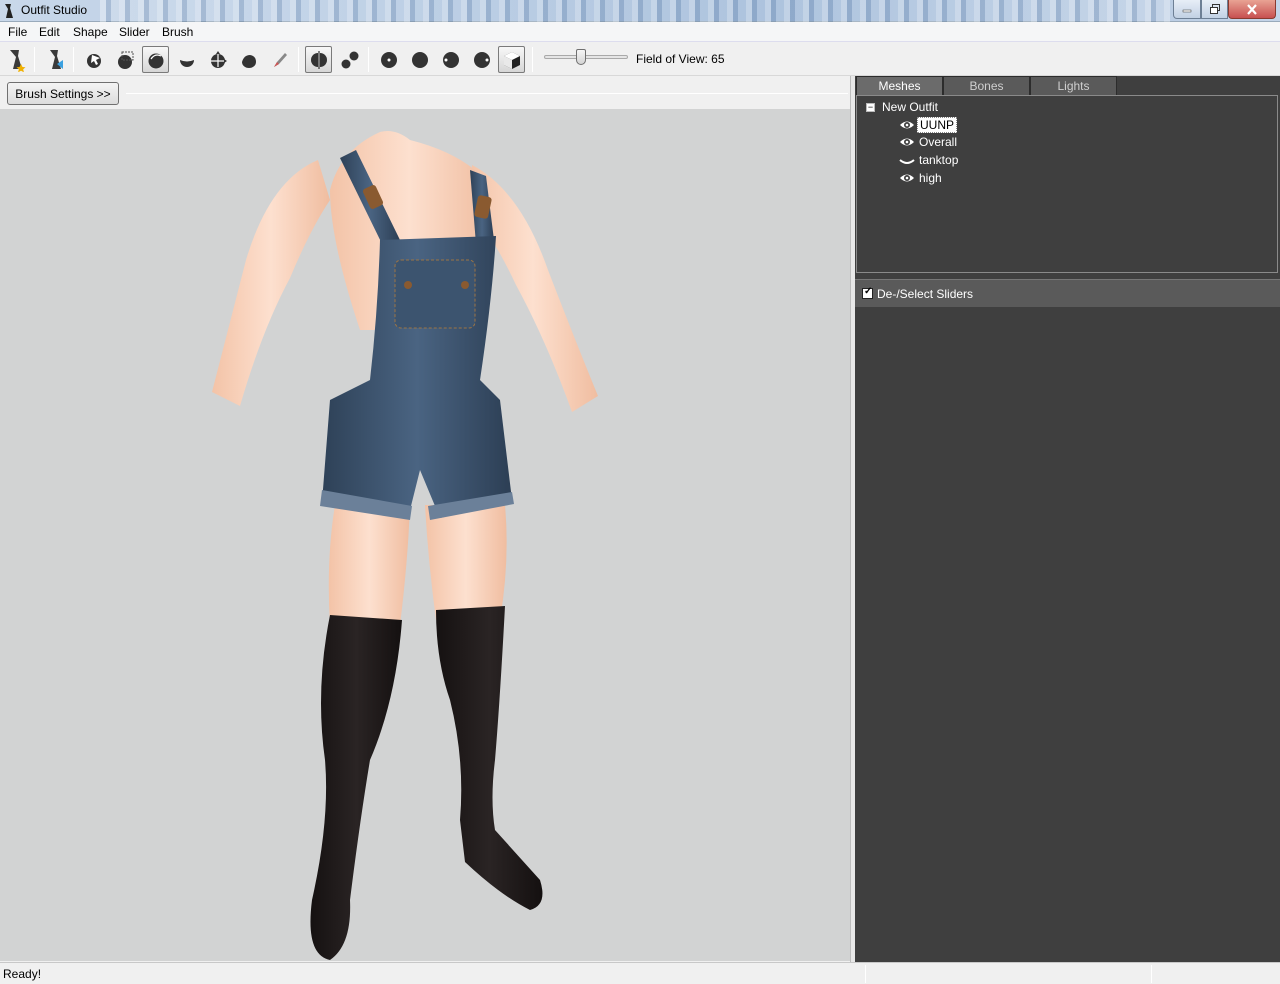  I want to click on close-button, so click(1252, 9).